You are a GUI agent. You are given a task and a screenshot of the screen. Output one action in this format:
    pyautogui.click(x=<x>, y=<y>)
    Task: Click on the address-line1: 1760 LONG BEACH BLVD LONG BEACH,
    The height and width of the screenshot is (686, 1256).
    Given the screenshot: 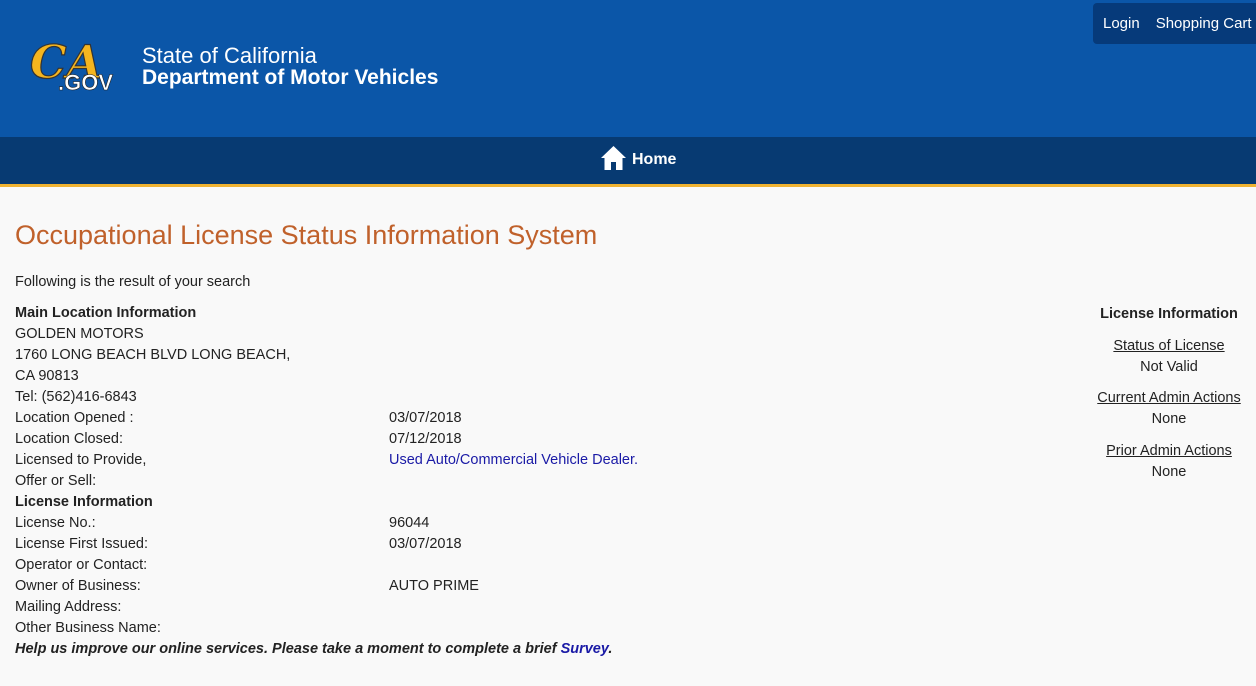 What is the action you would take?
    pyautogui.click(x=153, y=355)
    